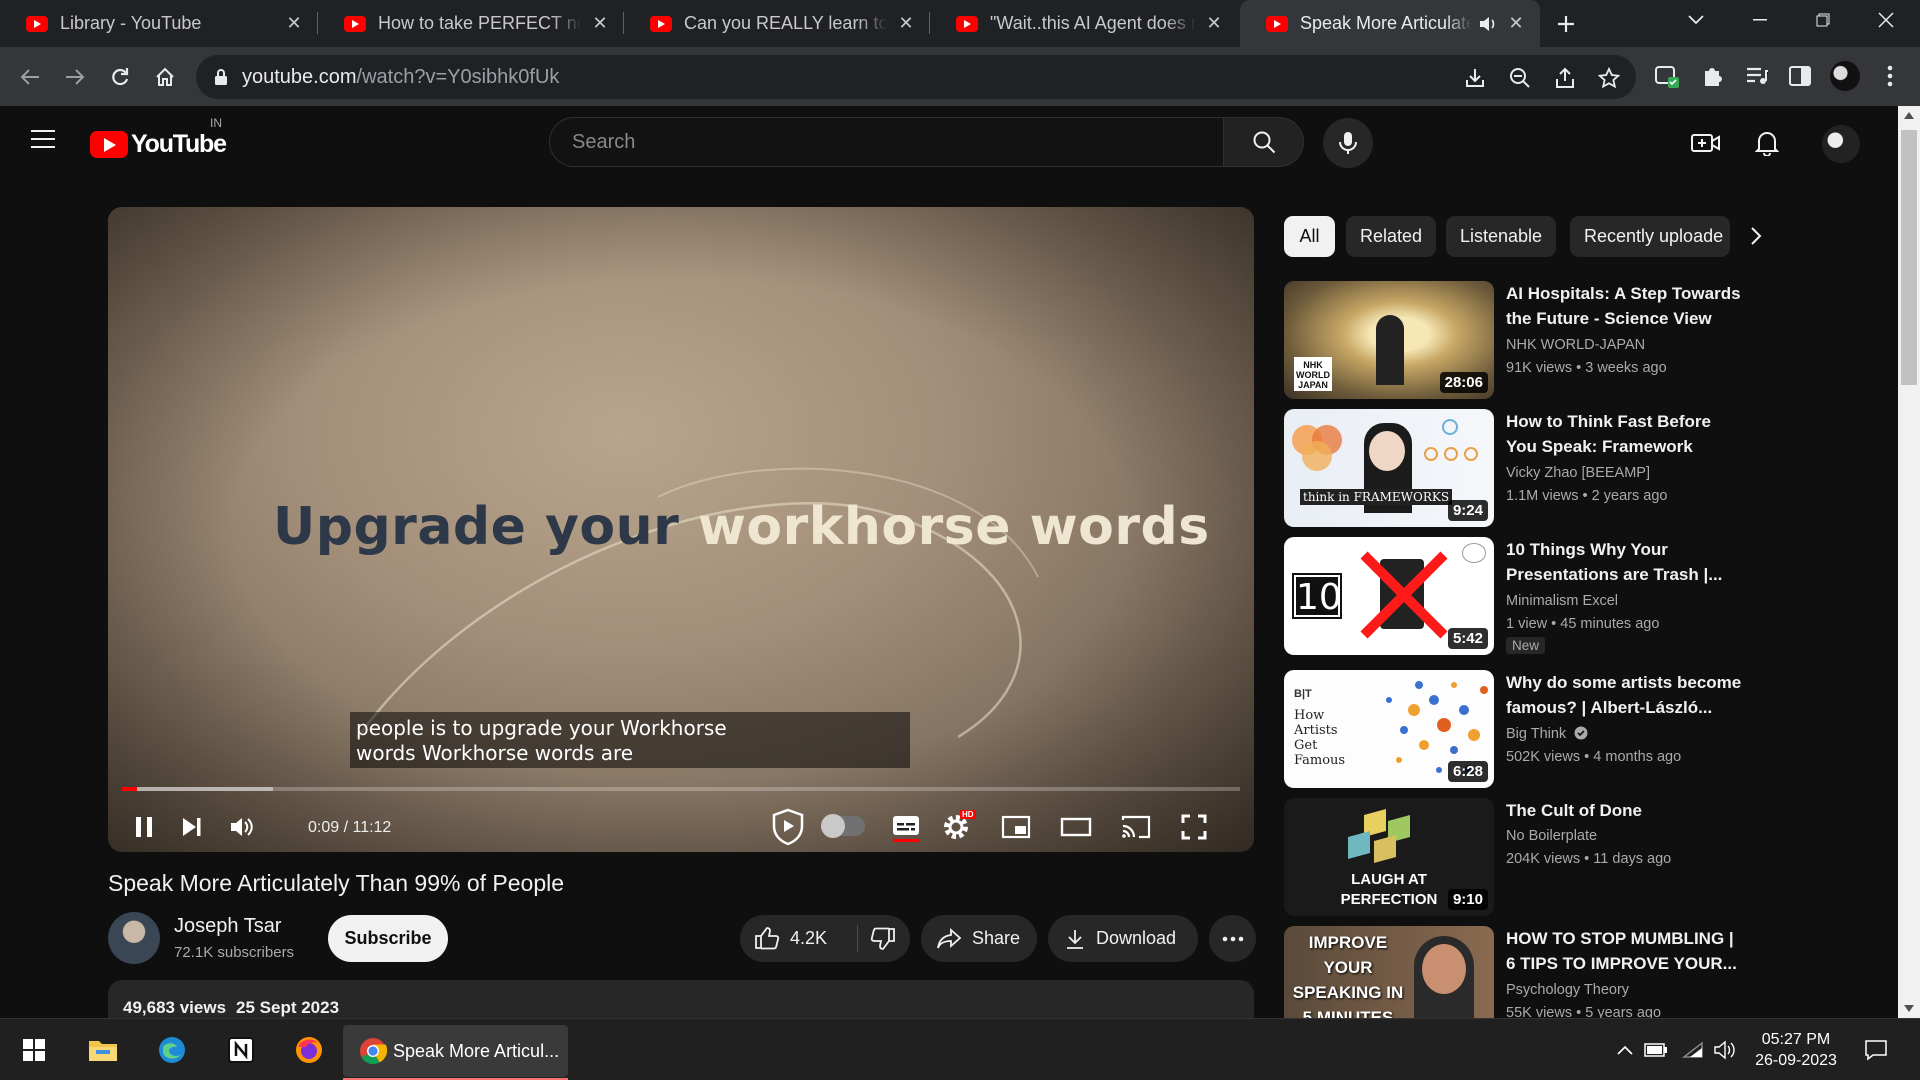 This screenshot has width=1920, height=1080. I want to click on extensions-puzzle-icon, so click(1712, 76).